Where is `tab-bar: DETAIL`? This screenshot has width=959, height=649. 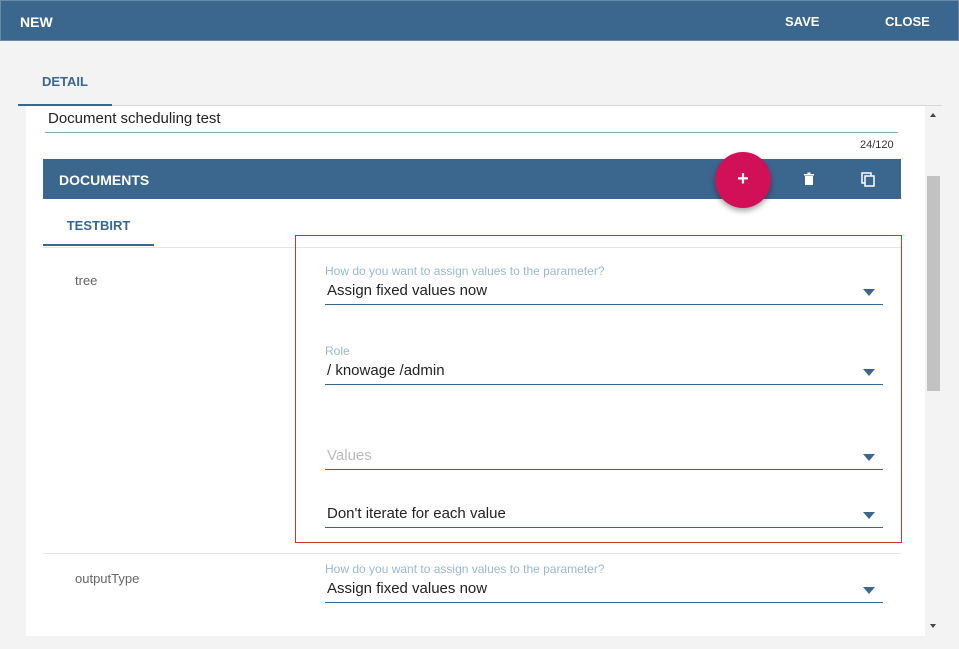 tab-bar: DETAIL is located at coordinates (480, 84).